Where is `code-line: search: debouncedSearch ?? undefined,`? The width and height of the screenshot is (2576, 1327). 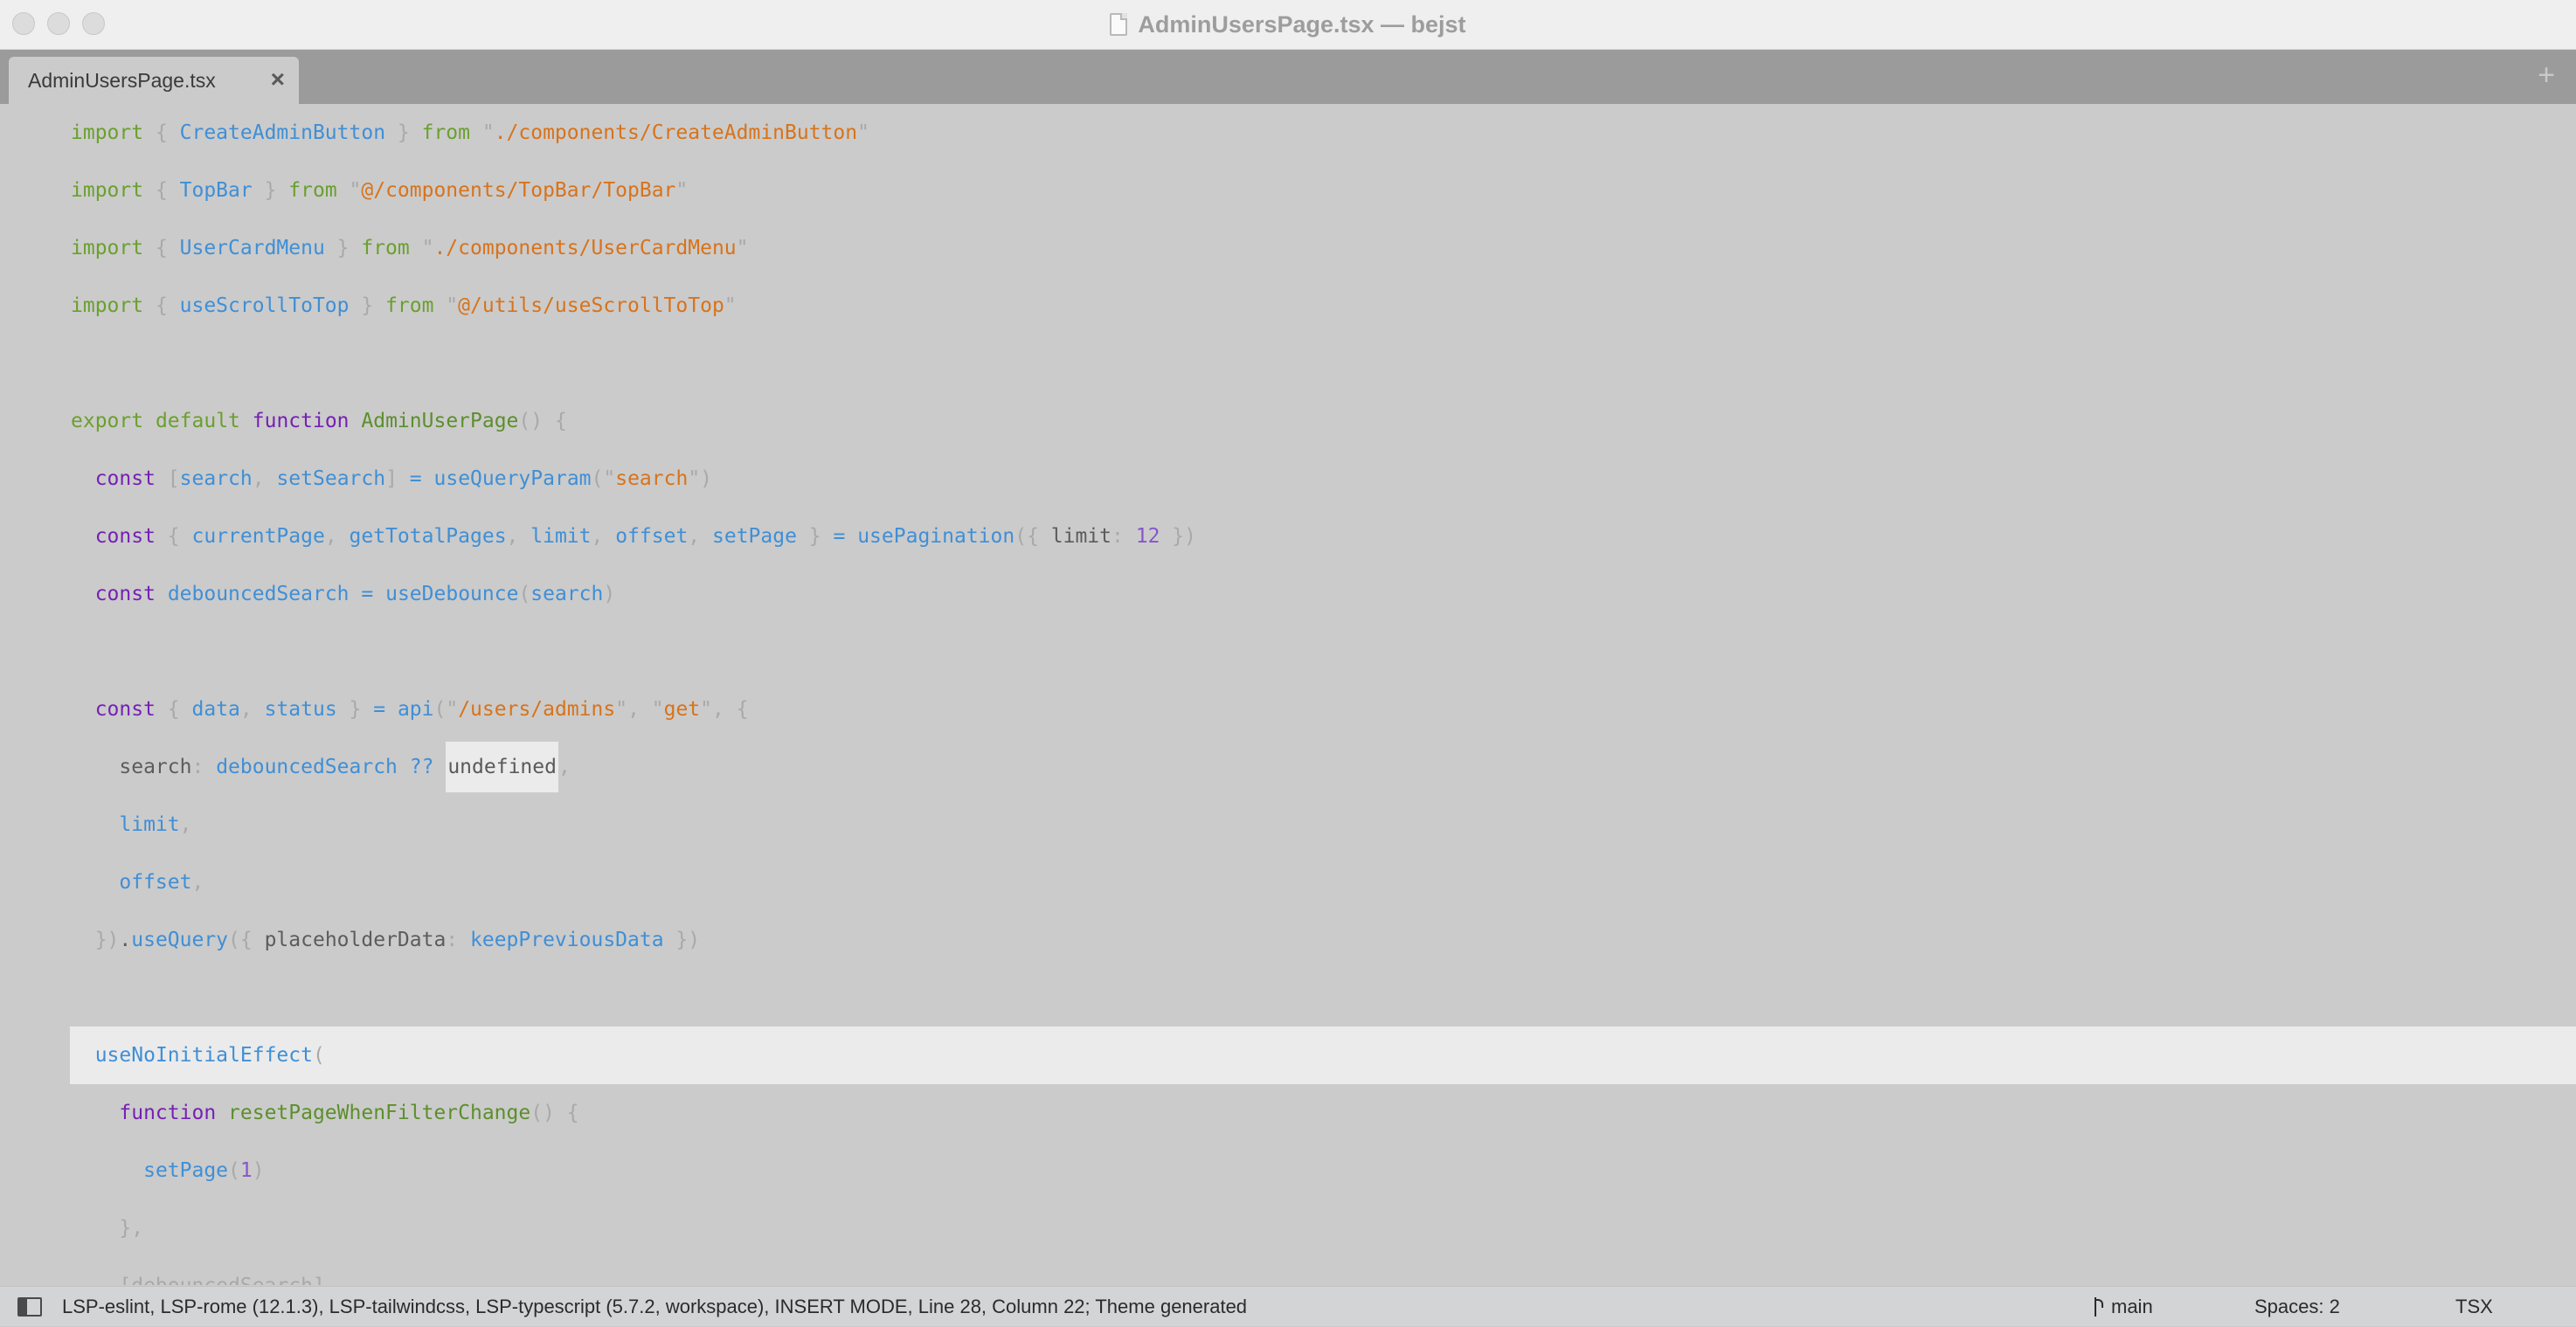 code-line: search: debouncedSearch ?? undefined, is located at coordinates (321, 767).